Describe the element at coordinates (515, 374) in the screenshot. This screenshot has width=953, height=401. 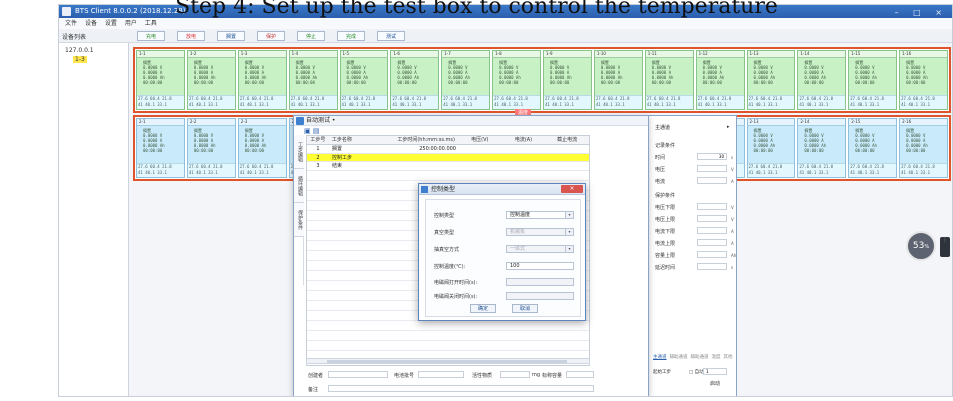
I see `active-material-input` at that location.